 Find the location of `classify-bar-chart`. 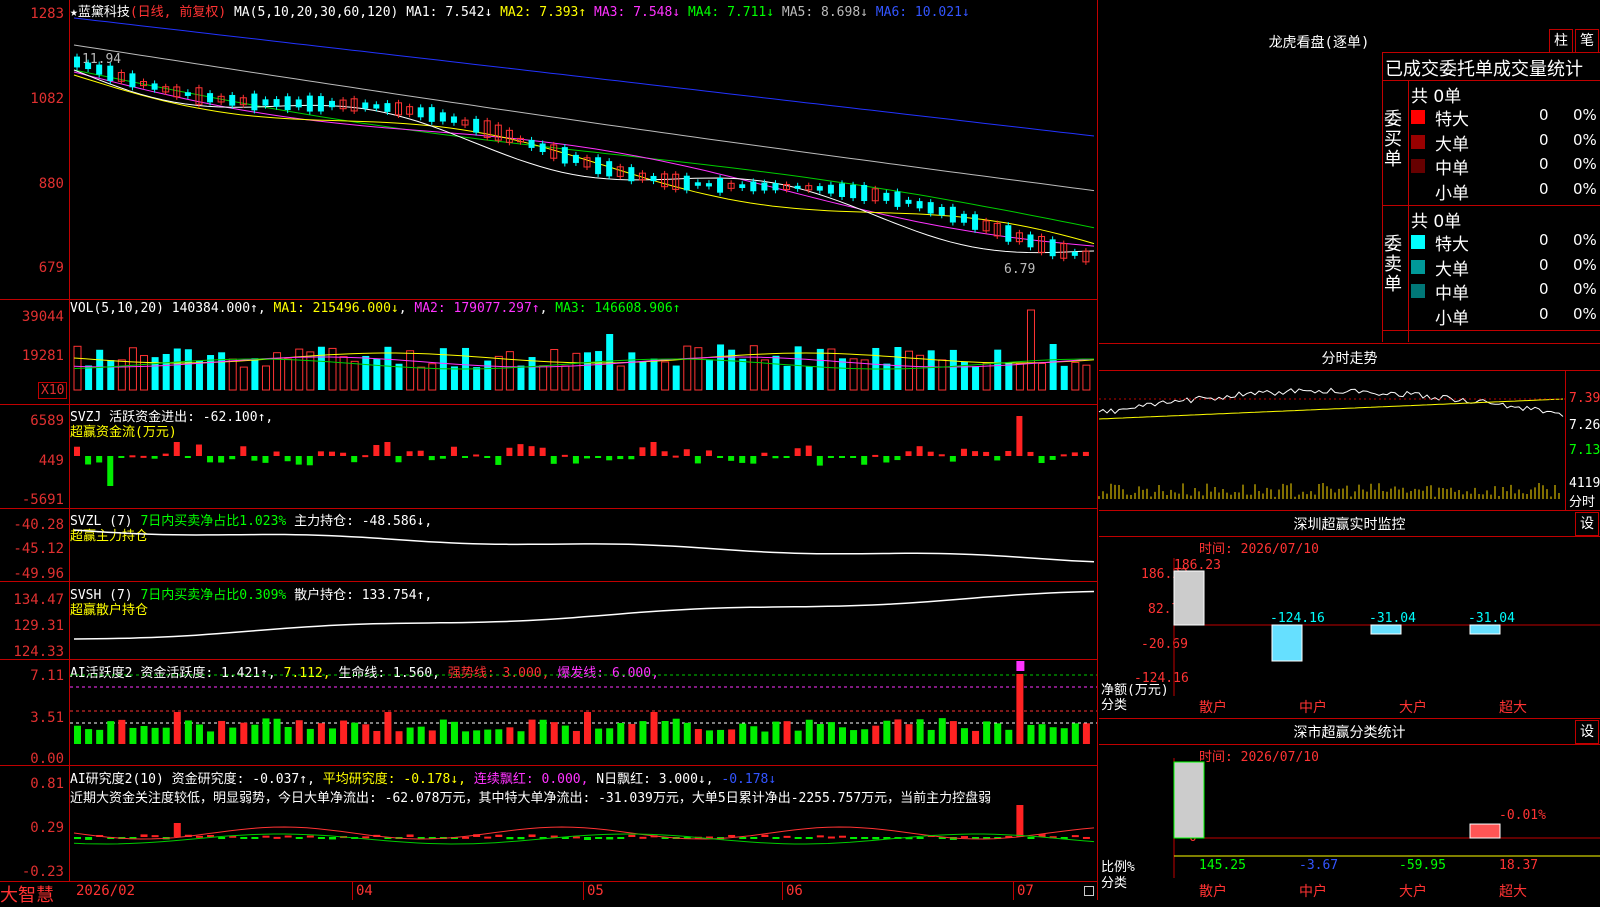

classify-bar-chart is located at coordinates (1349, 809).